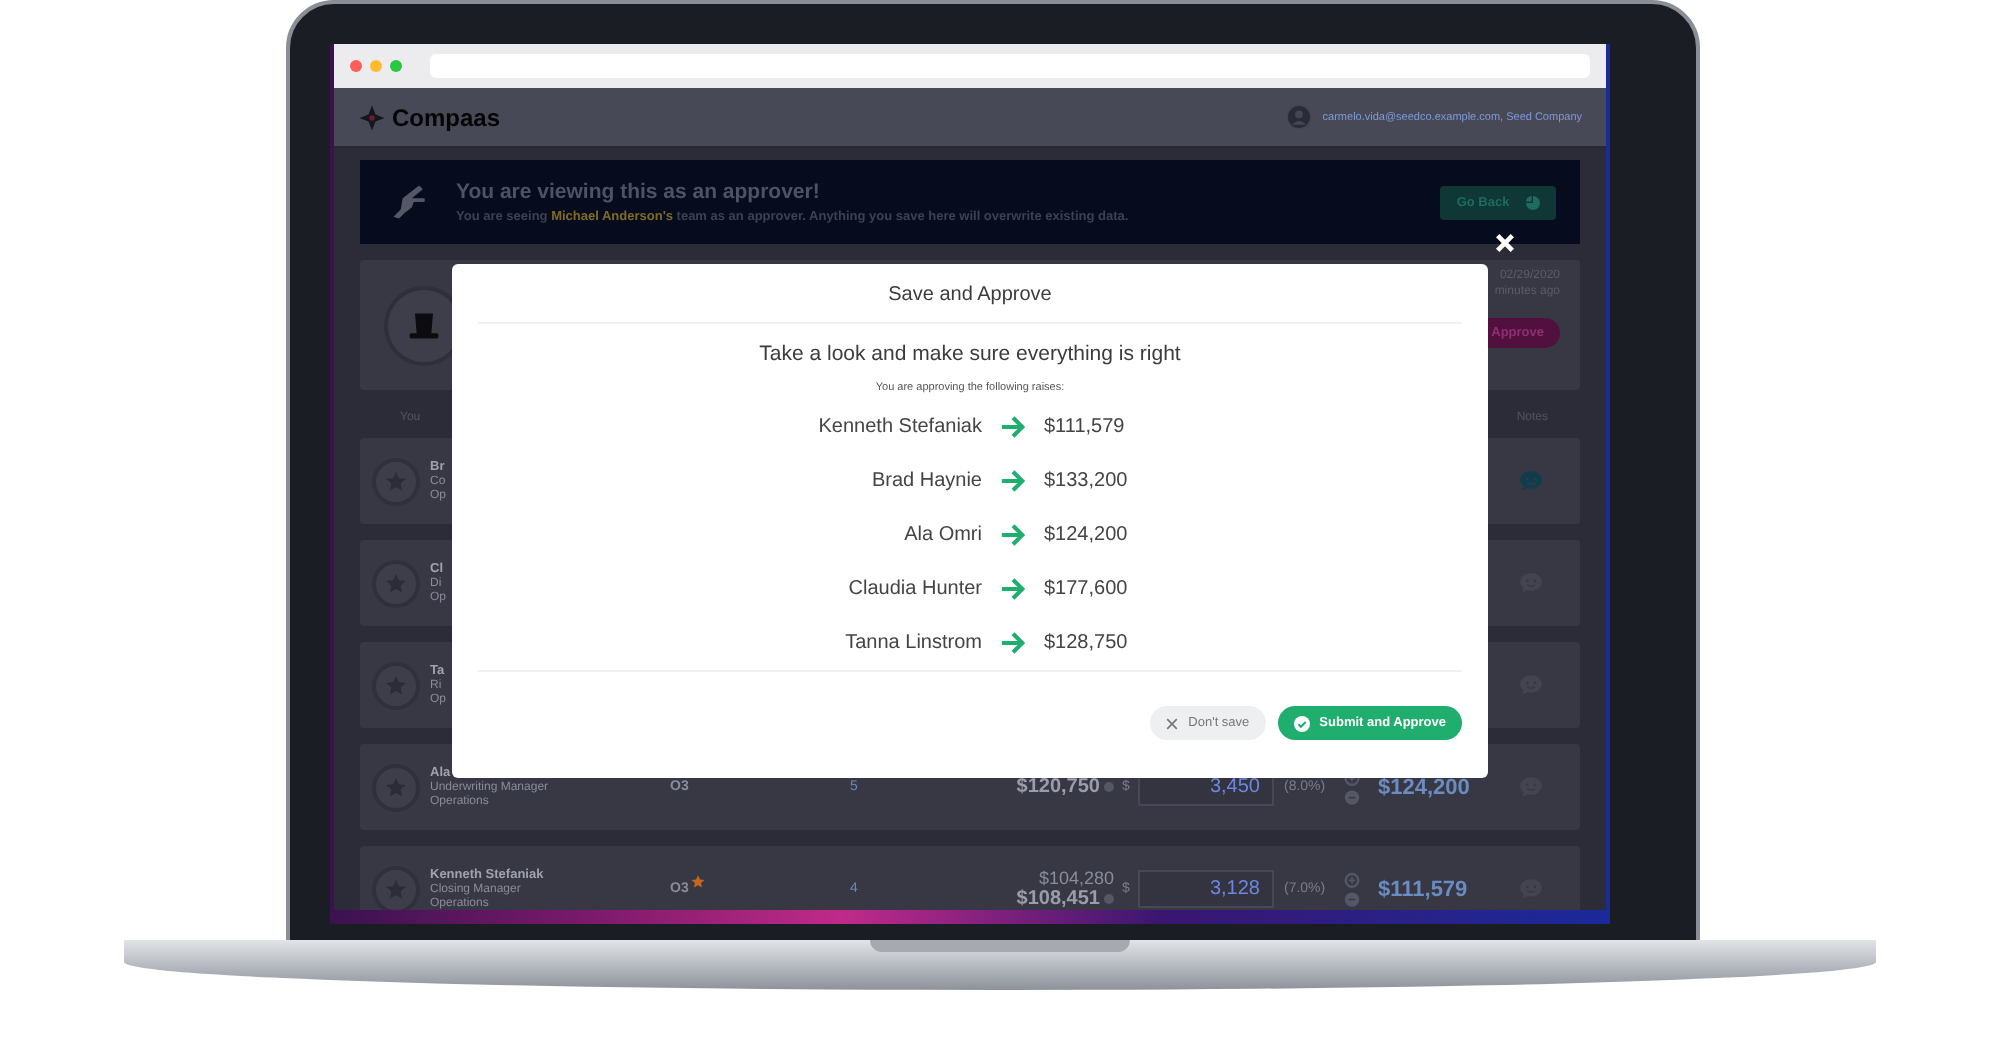 The image size is (2000, 1062). I want to click on current-salary: $108,451, so click(1058, 899).